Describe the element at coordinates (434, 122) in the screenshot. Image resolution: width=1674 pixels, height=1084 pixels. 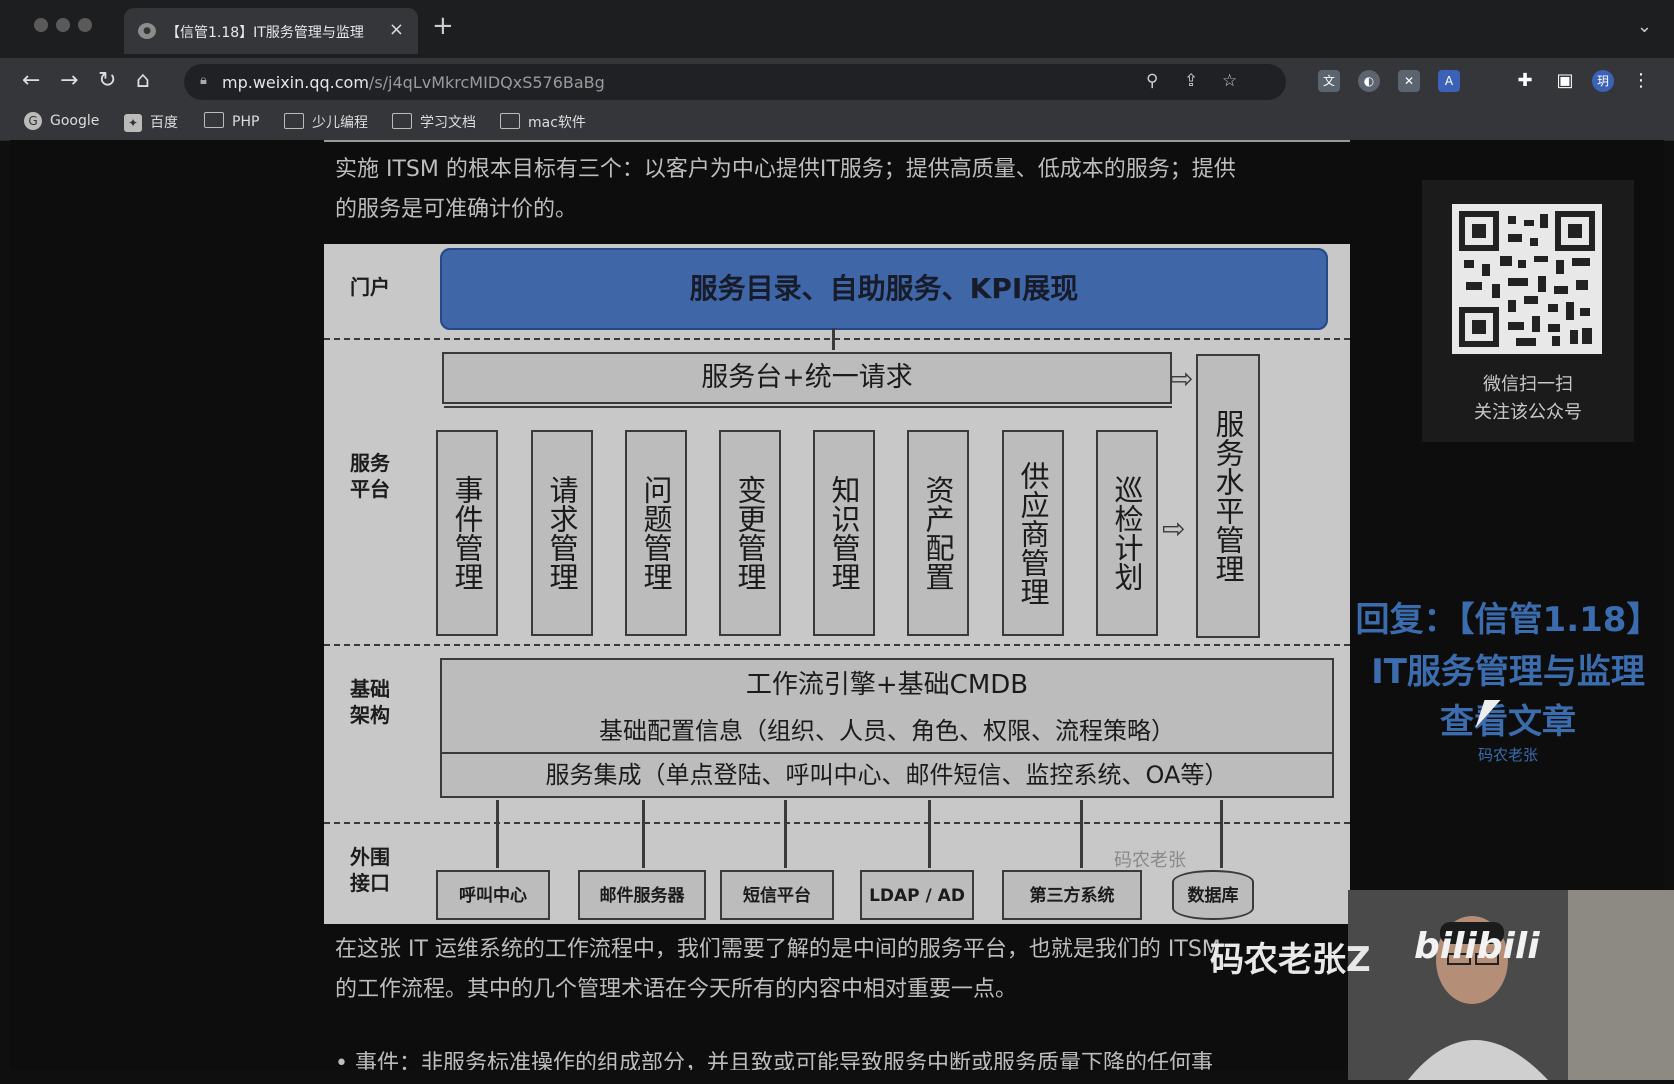
I see `bookmark-study-docs: 学习文档` at that location.